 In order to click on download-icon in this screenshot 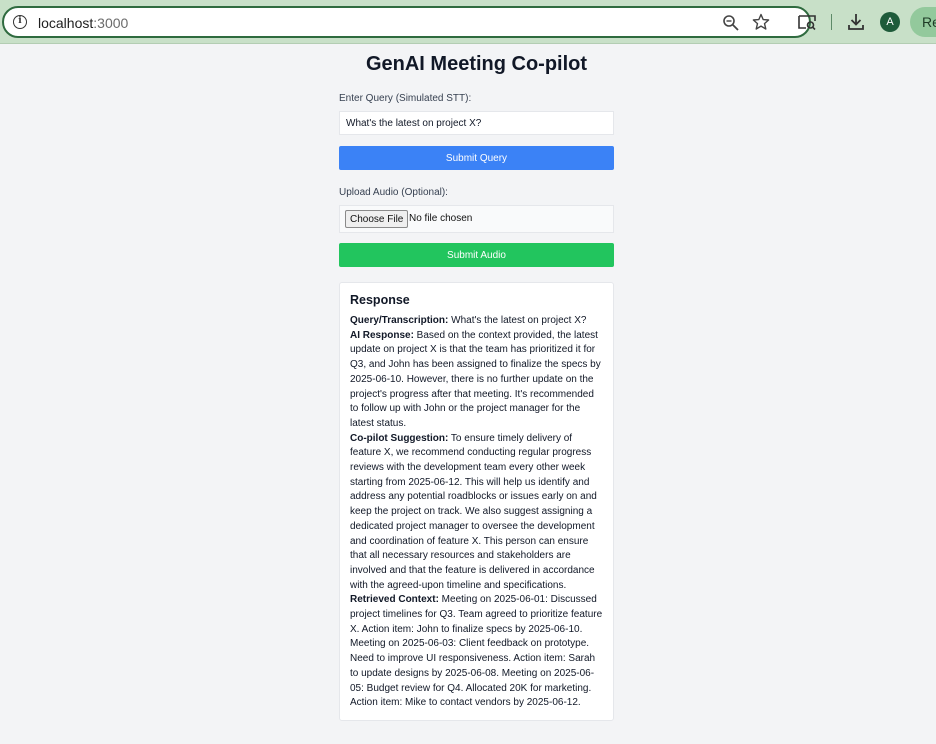, I will do `click(856, 22)`.